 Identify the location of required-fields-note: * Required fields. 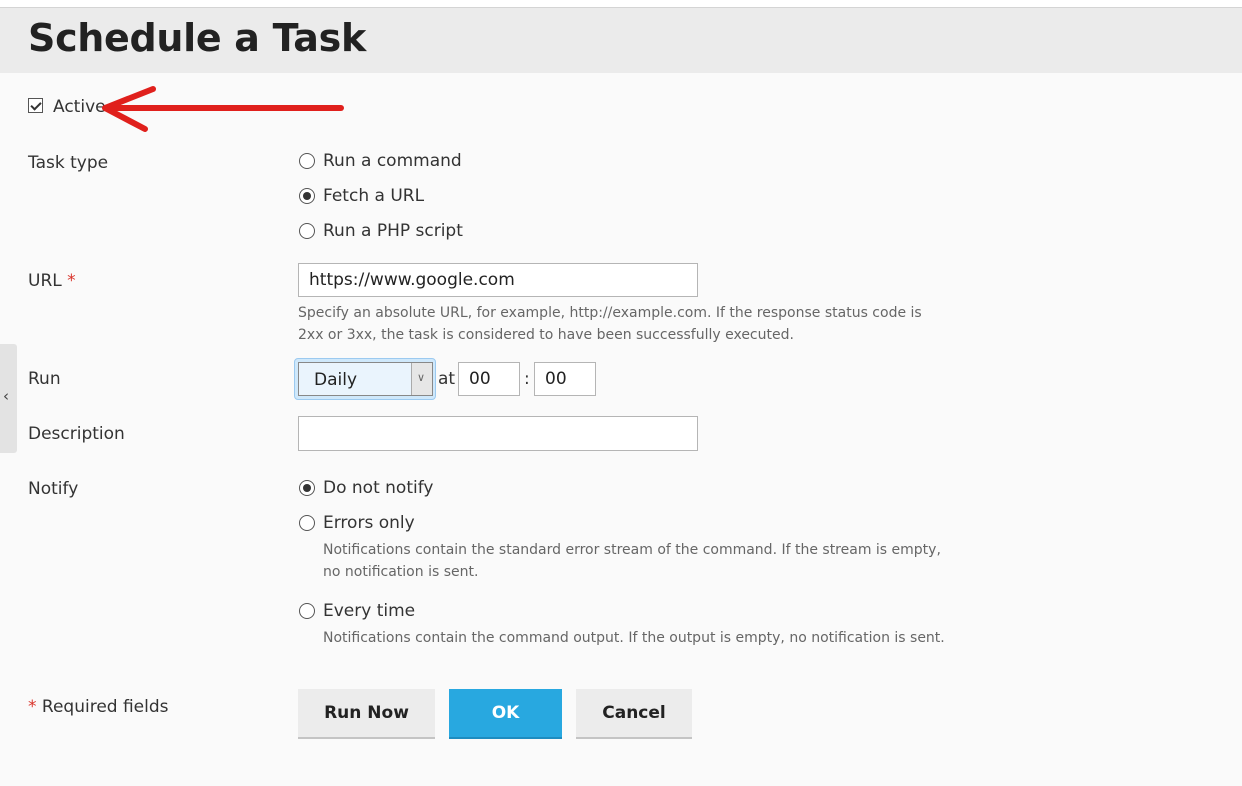
(98, 707).